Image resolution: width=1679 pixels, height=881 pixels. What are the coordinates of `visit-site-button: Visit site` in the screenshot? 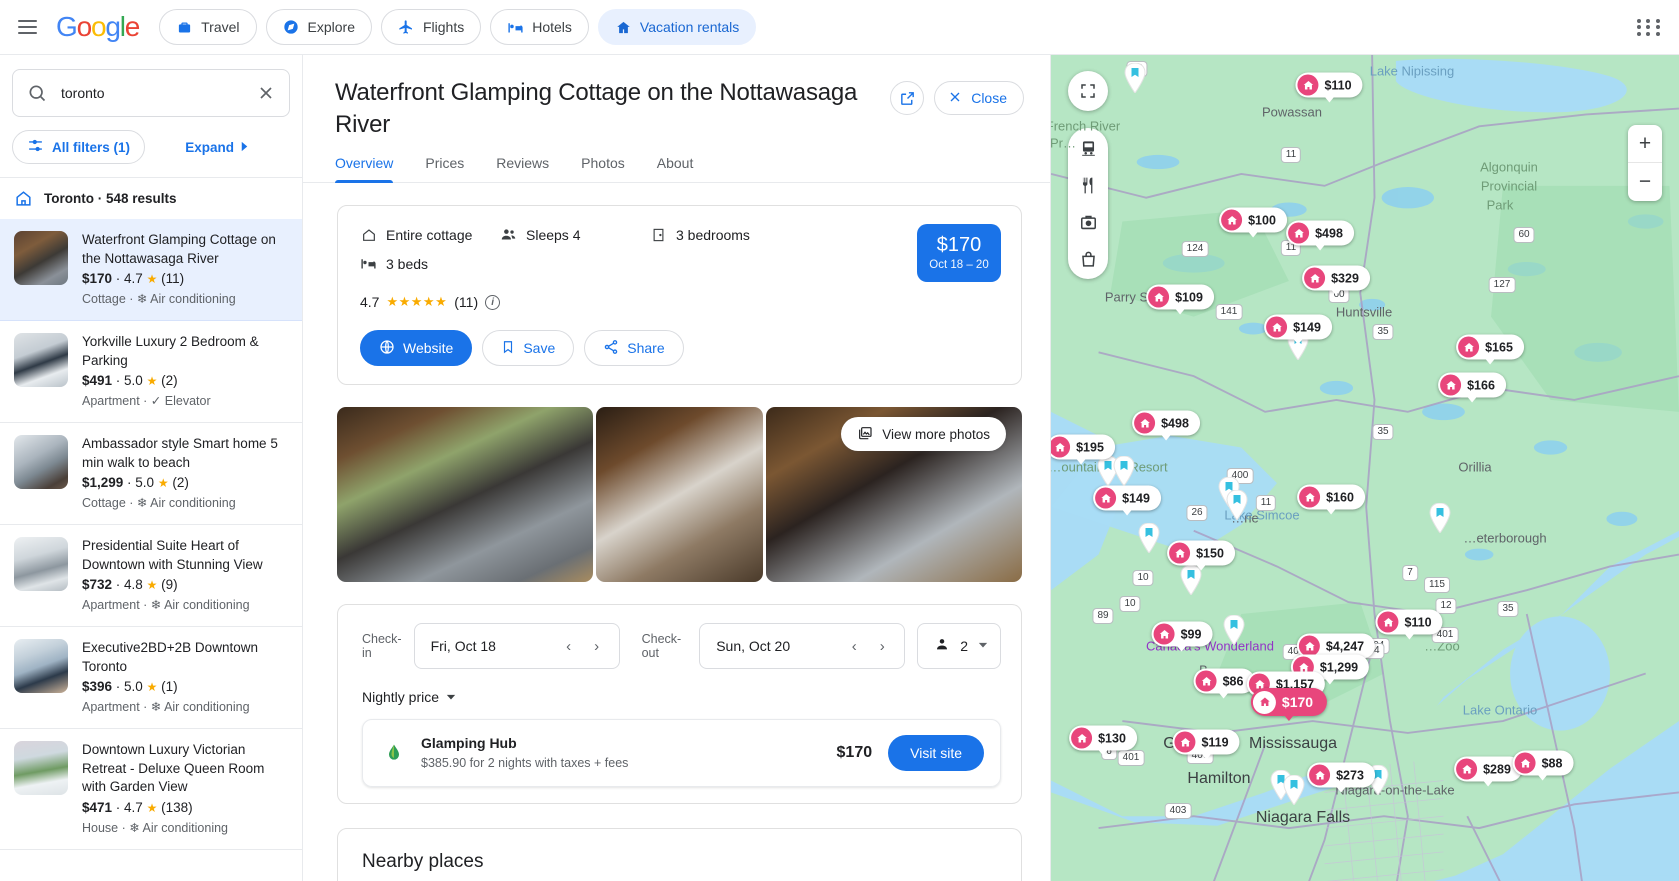 It's located at (936, 753).